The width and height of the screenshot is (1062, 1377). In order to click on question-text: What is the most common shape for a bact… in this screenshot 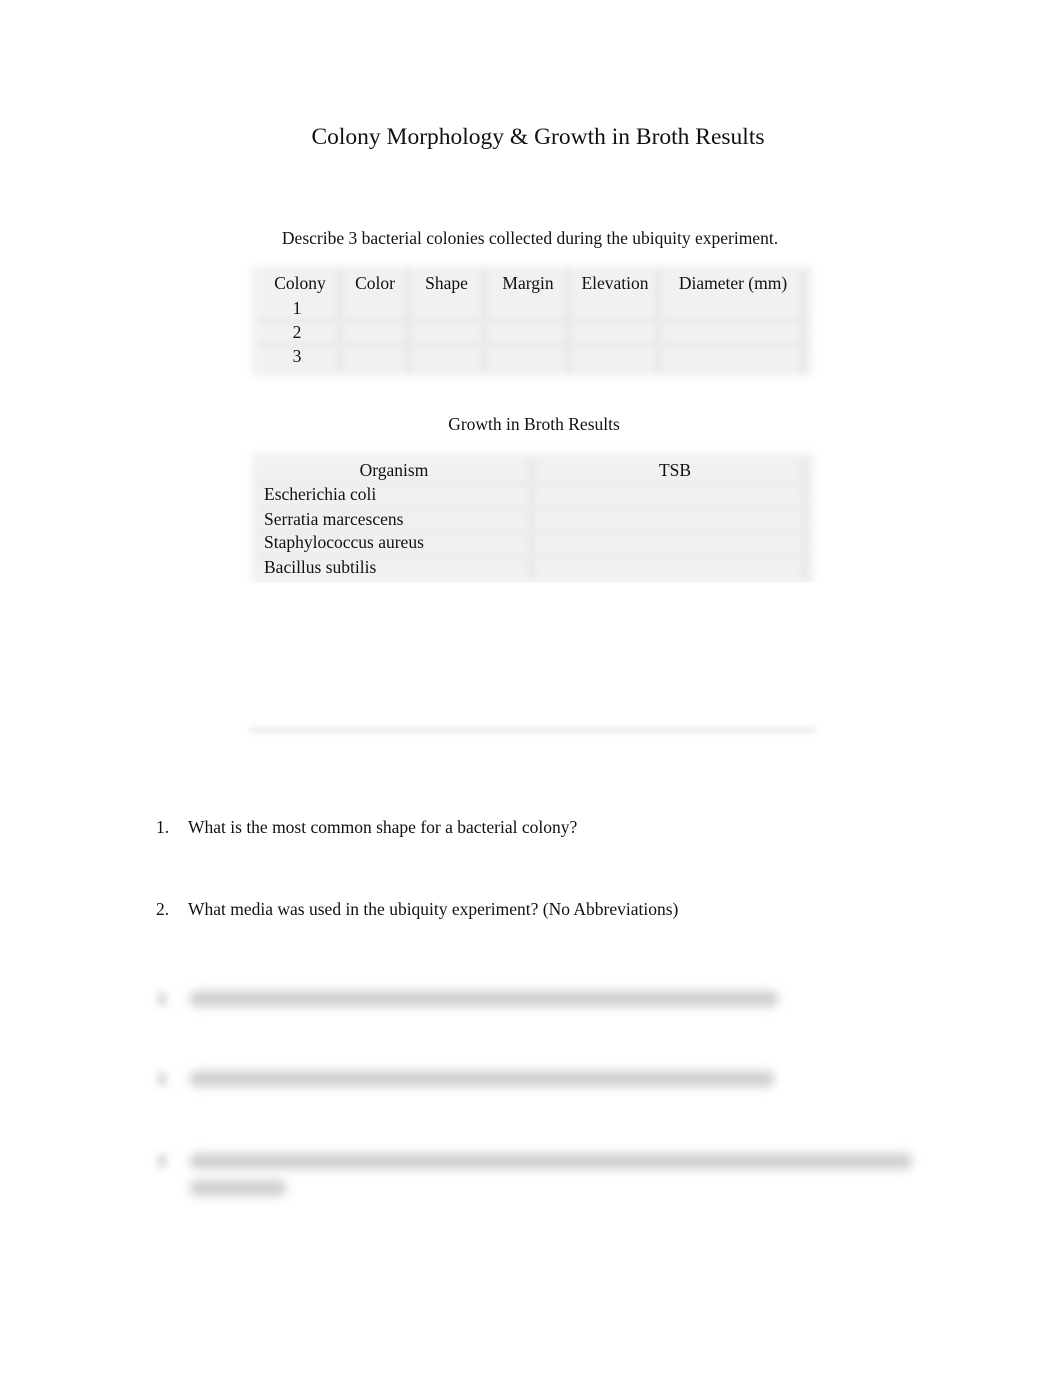, I will do `click(383, 827)`.